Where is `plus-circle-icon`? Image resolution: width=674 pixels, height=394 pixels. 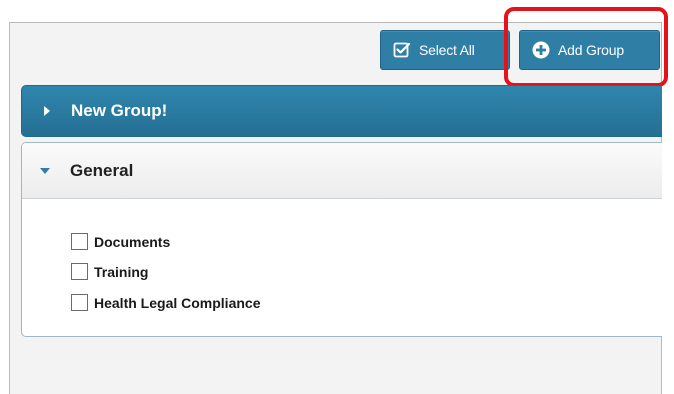 plus-circle-icon is located at coordinates (541, 50).